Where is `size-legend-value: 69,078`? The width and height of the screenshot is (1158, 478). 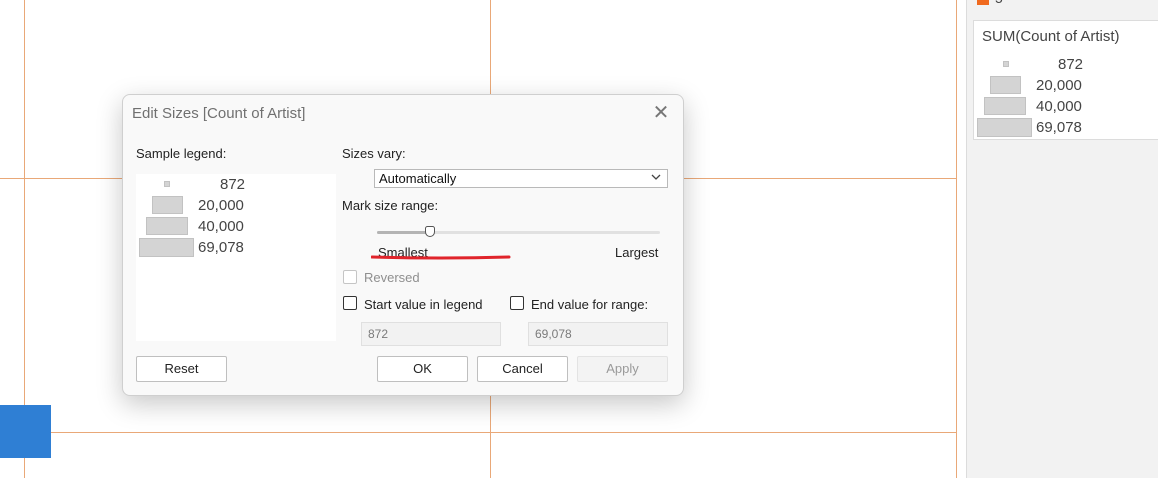 size-legend-value: 69,078 is located at coordinates (1059, 127).